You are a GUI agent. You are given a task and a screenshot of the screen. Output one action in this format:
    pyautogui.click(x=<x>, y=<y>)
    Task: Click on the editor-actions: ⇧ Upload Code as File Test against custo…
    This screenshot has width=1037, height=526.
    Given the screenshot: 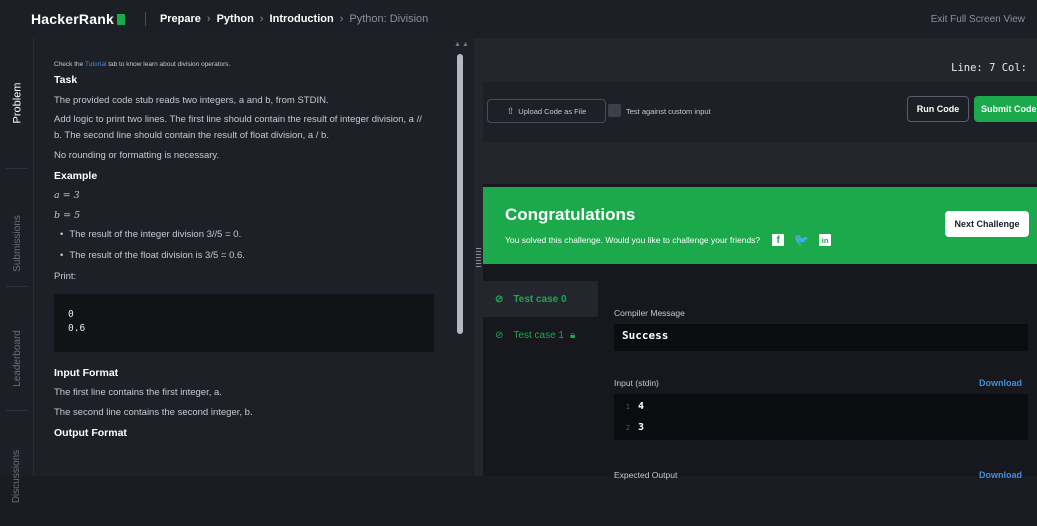 What is the action you would take?
    pyautogui.click(x=760, y=112)
    